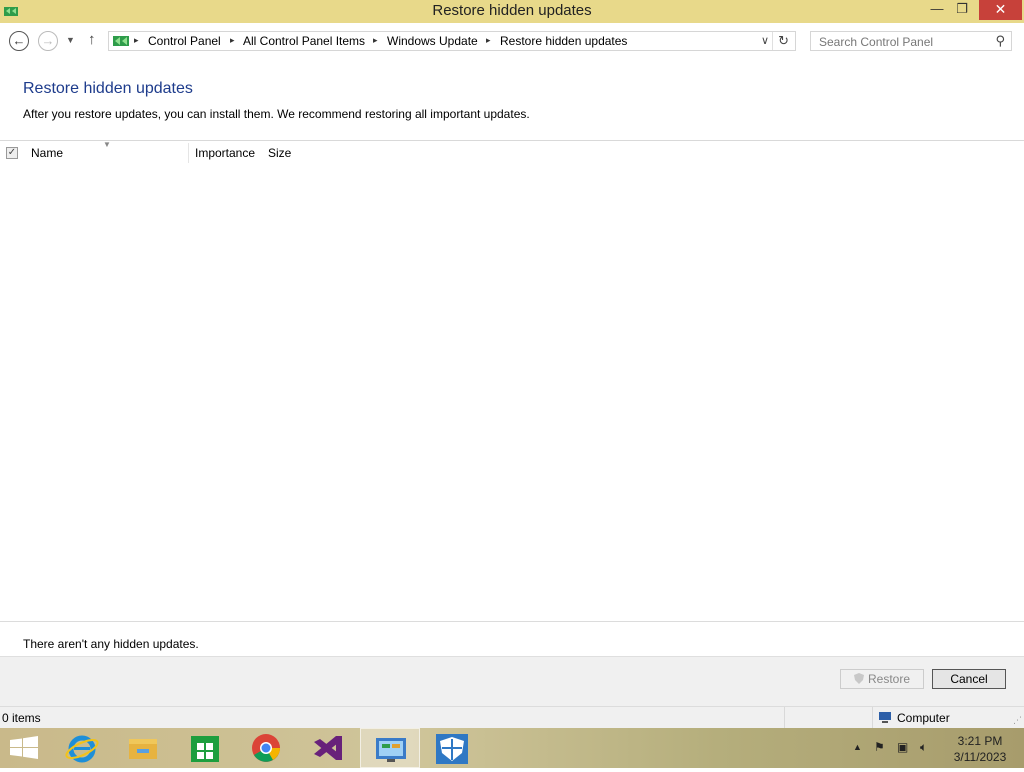 The image size is (1024, 772). What do you see at coordinates (70, 40) in the screenshot?
I see `recent-locations-button: ▼` at bounding box center [70, 40].